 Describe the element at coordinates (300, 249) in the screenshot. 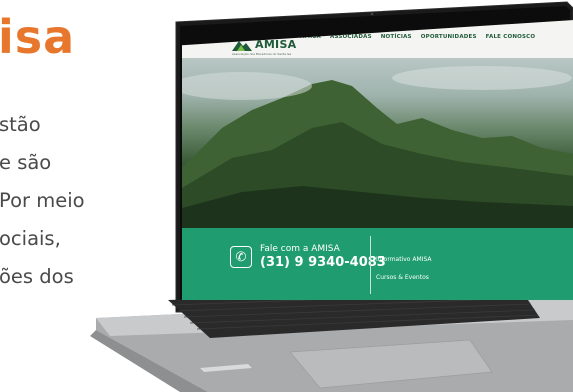

I see `contact-label: Fale com a AMISA` at that location.